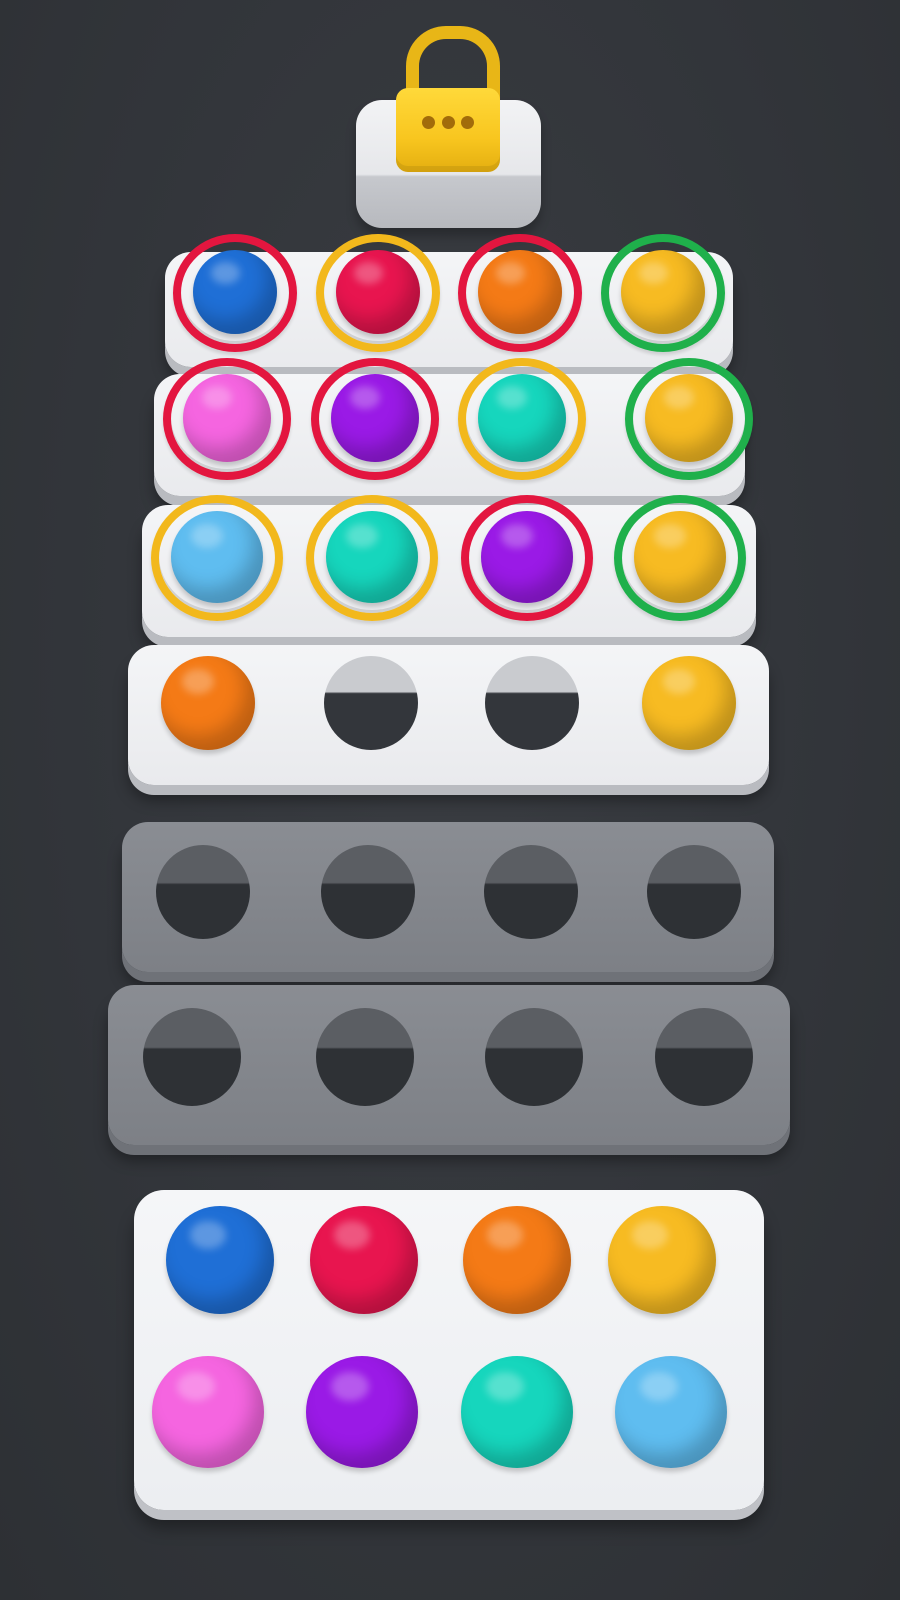 The image size is (900, 1600). I want to click on palette-ball-blue, so click(220, 1260).